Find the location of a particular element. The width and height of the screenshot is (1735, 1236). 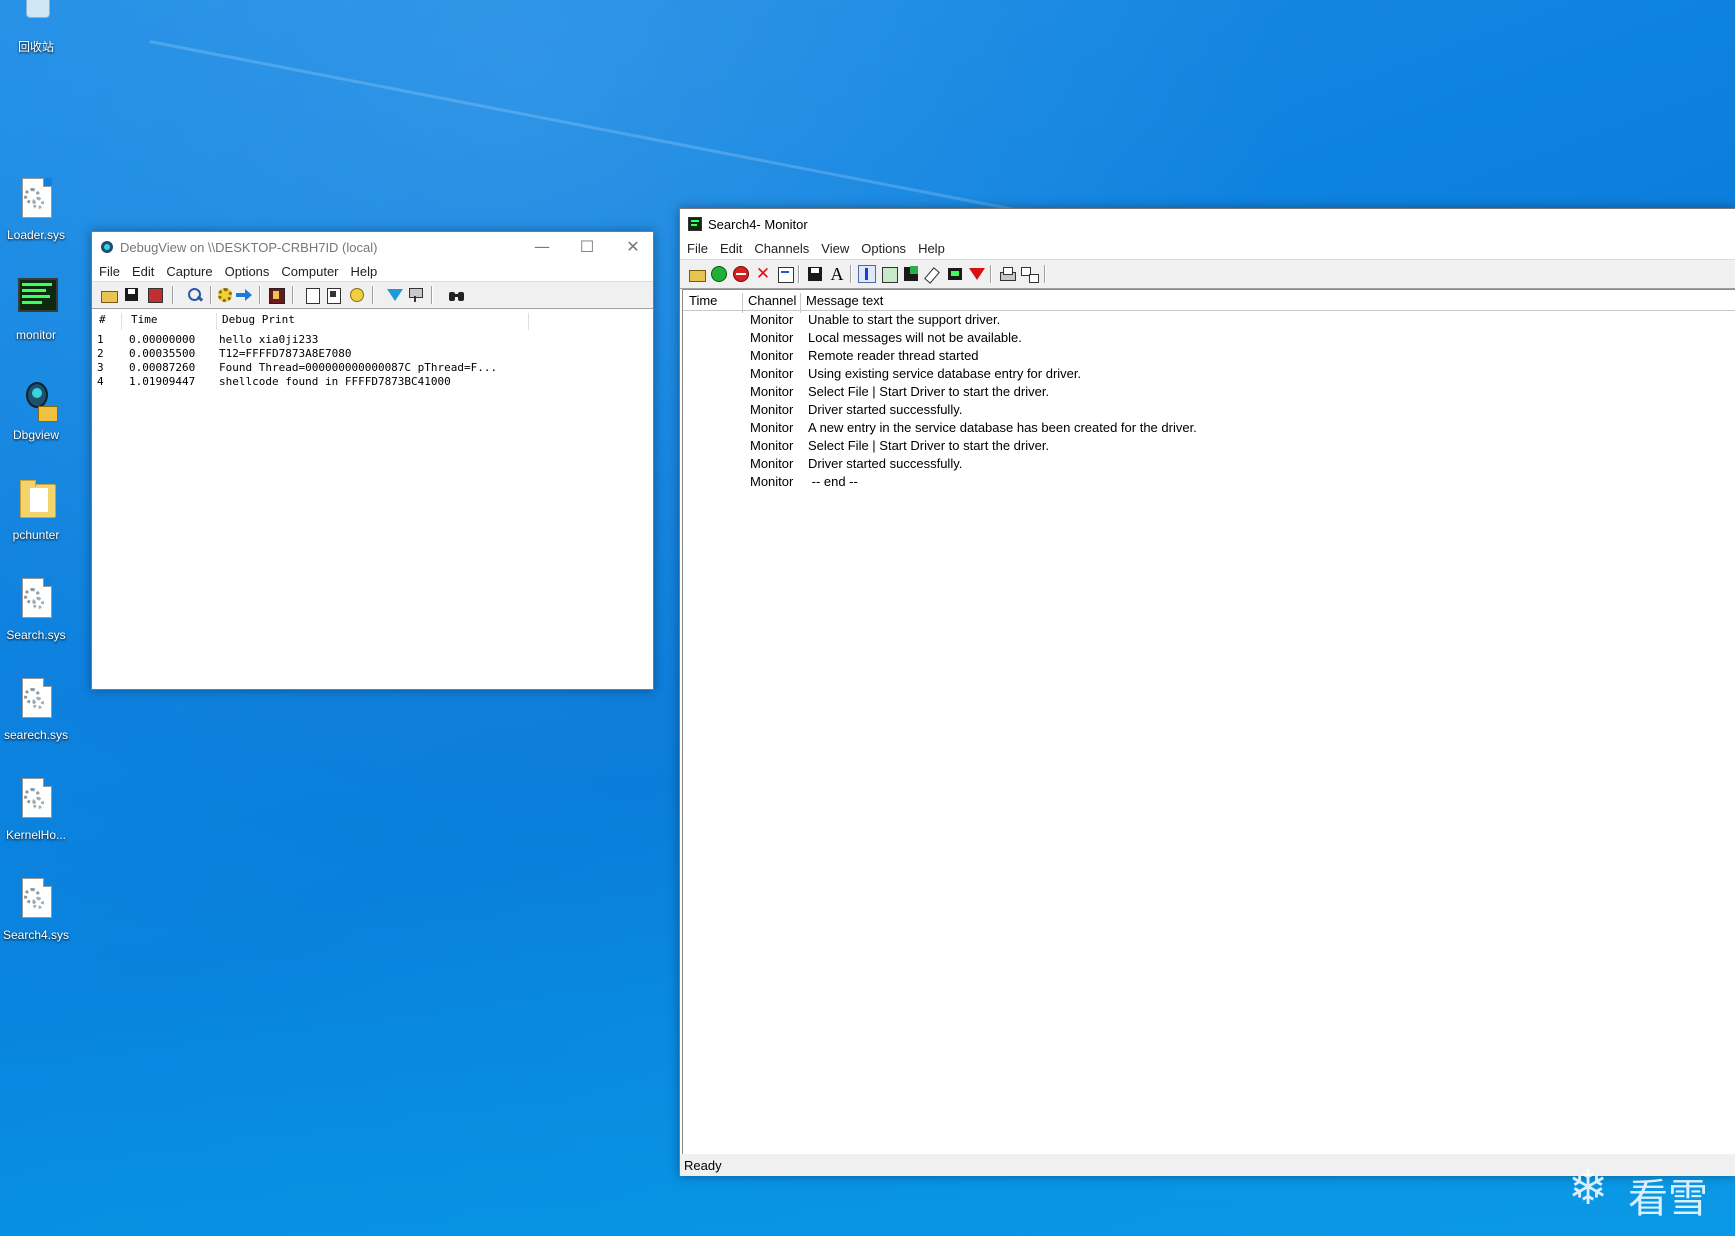

filter-icon is located at coordinates (977, 274).